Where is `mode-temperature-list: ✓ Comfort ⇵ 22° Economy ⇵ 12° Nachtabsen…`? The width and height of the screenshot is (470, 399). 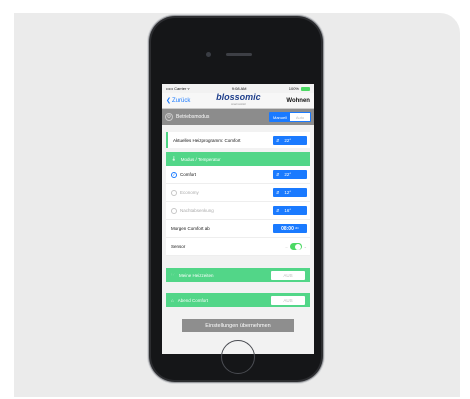 mode-temperature-list: ✓ Comfort ⇵ 22° Economy ⇵ 12° Nachtabsen… is located at coordinates (238, 211).